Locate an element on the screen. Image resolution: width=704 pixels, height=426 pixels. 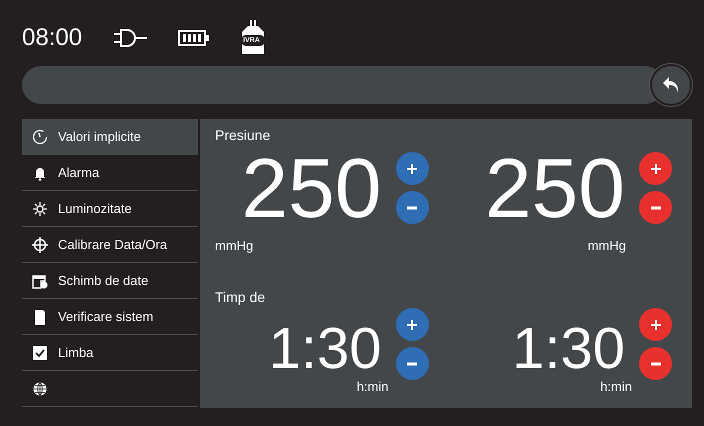
back-button is located at coordinates (671, 85).